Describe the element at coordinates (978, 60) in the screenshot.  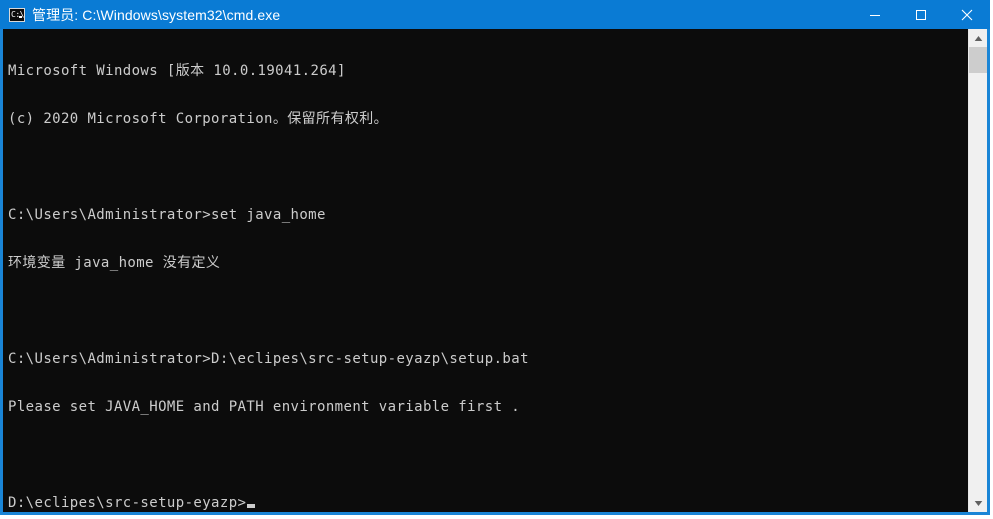
I see `scroll-thumb` at that location.